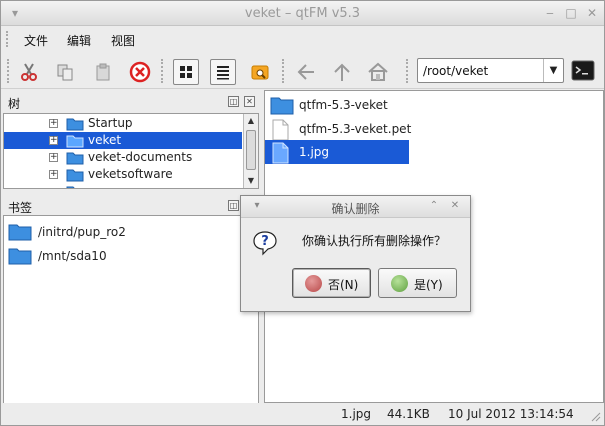 This screenshot has width=605, height=426. Describe the element at coordinates (131, 102) in the screenshot. I see `tree-pane-header: 树 ◫ ✕` at that location.